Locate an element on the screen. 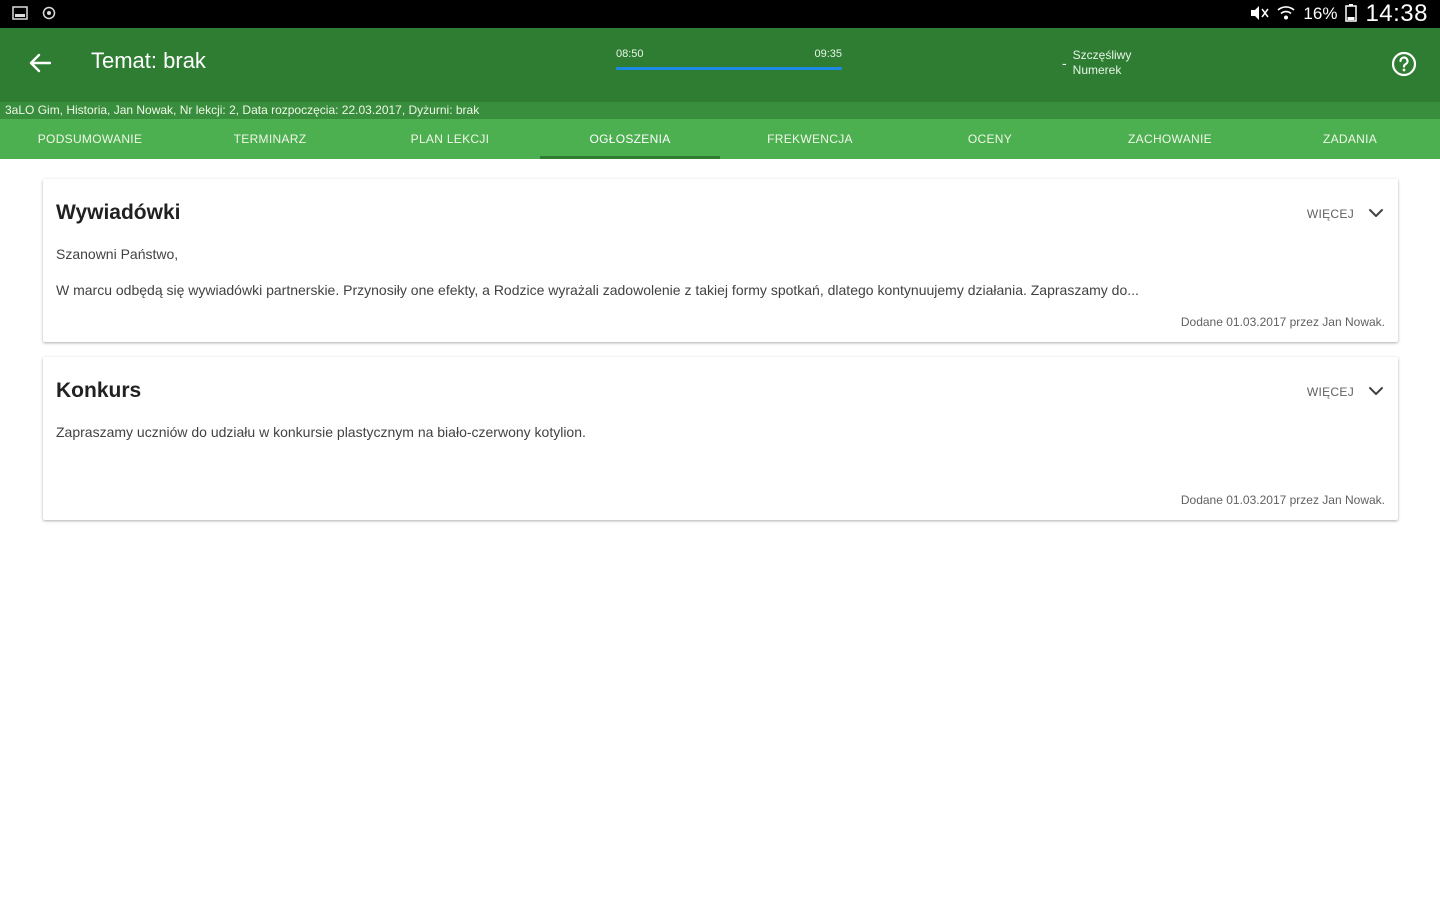 The width and height of the screenshot is (1440, 900). page-title: Temat: brak is located at coordinates (148, 60).